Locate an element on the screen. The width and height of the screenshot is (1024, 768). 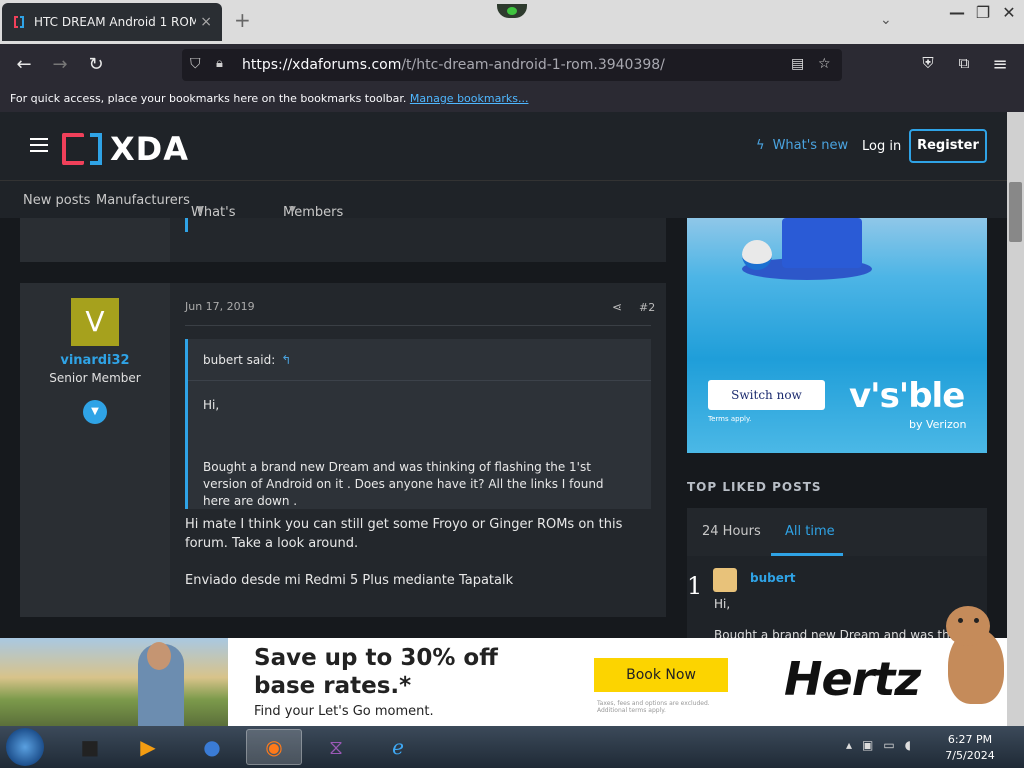
nav-new-posts: New posts is located at coordinates (56, 200).